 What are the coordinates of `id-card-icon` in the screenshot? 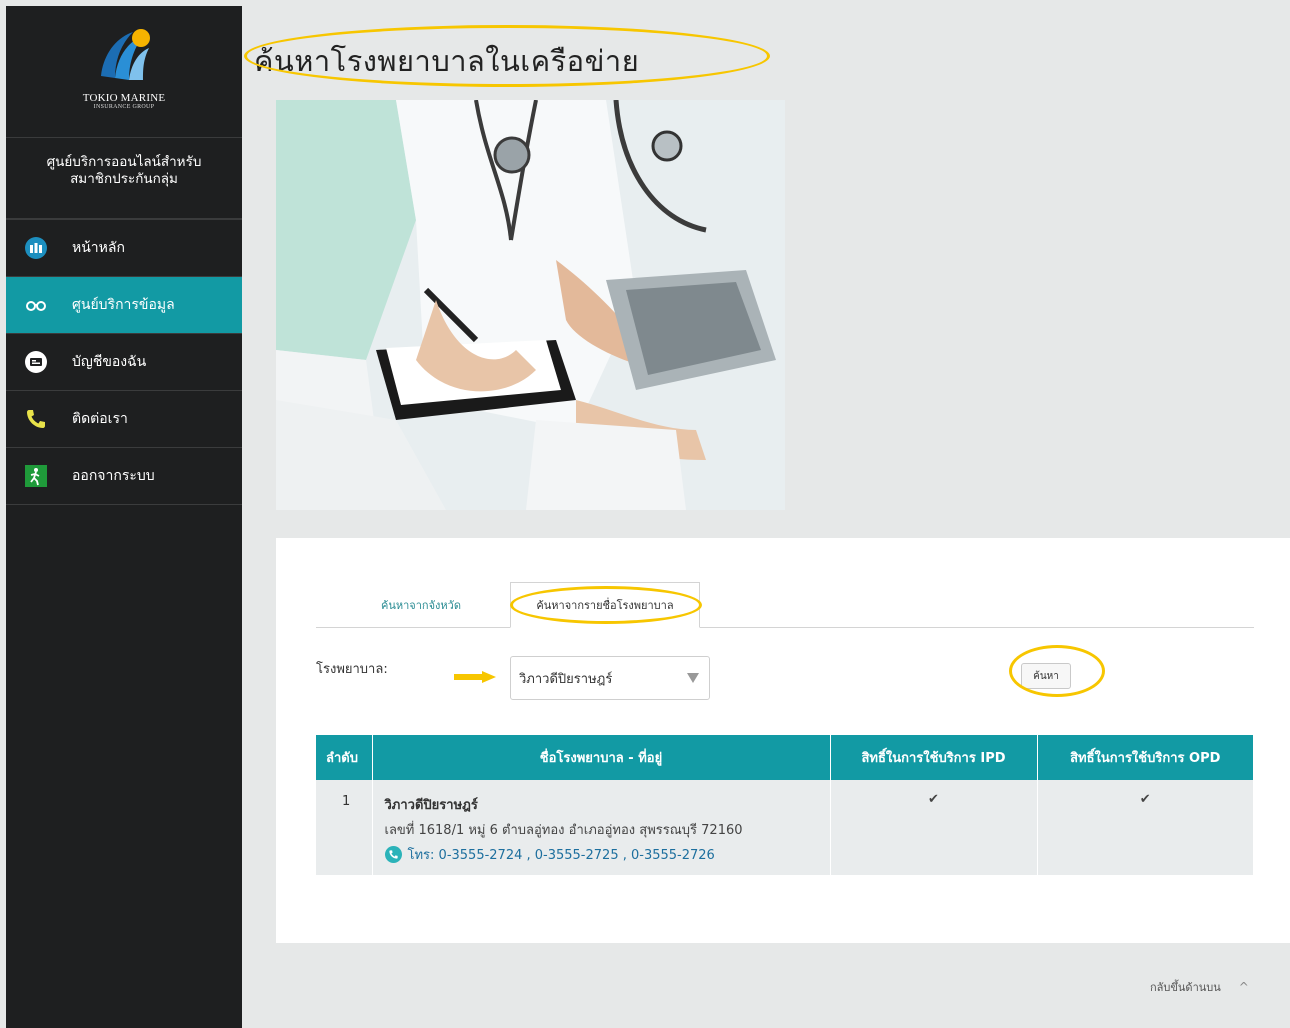 It's located at (36, 362).